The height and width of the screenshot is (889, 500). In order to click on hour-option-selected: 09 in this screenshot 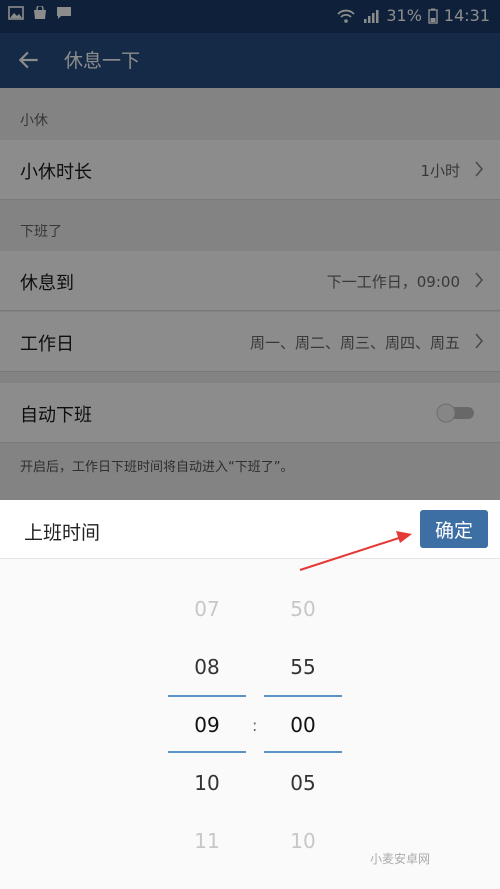, I will do `click(207, 725)`.